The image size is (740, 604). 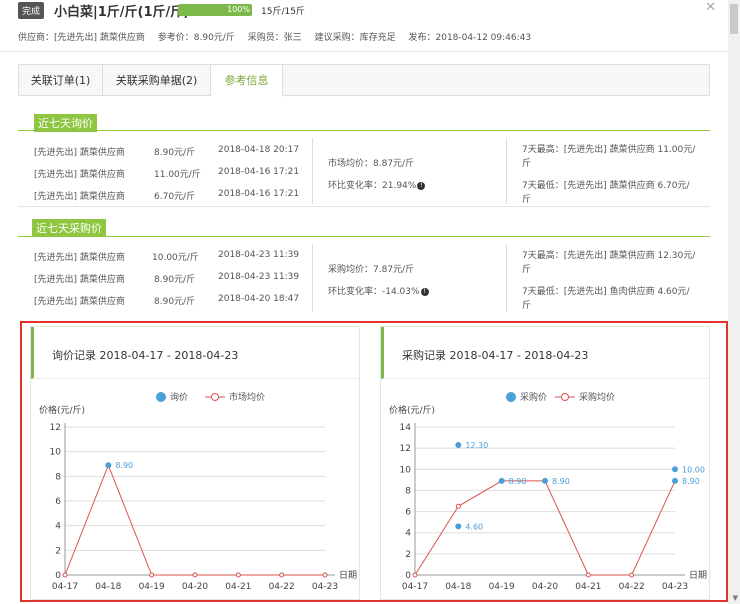 I want to click on x-tick-label: 04-22, so click(x=282, y=587).